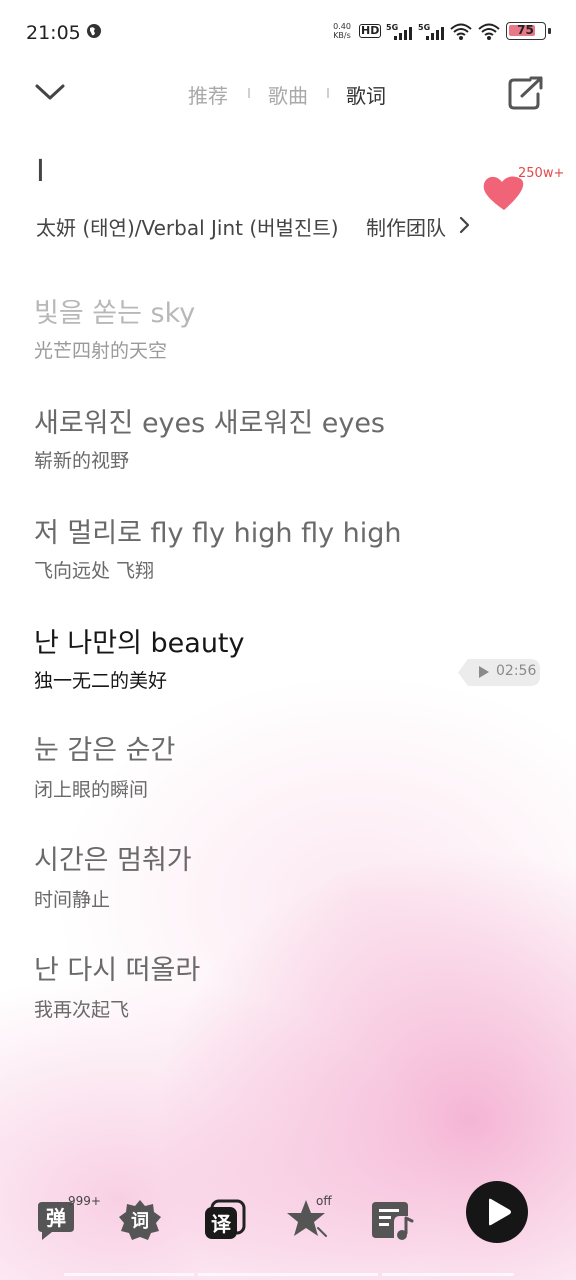 This screenshot has height=1280, width=576. I want to click on favorite-state: off, so click(324, 1201).